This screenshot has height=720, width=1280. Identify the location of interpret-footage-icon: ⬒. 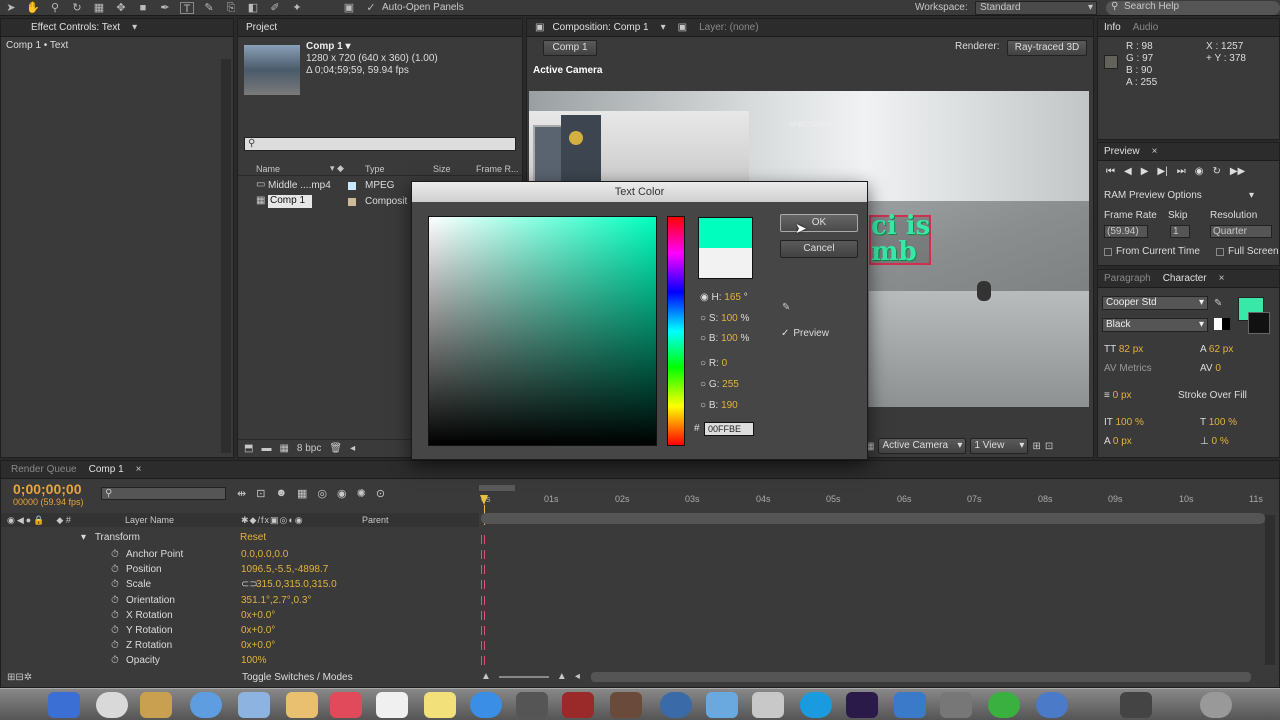
(248, 448).